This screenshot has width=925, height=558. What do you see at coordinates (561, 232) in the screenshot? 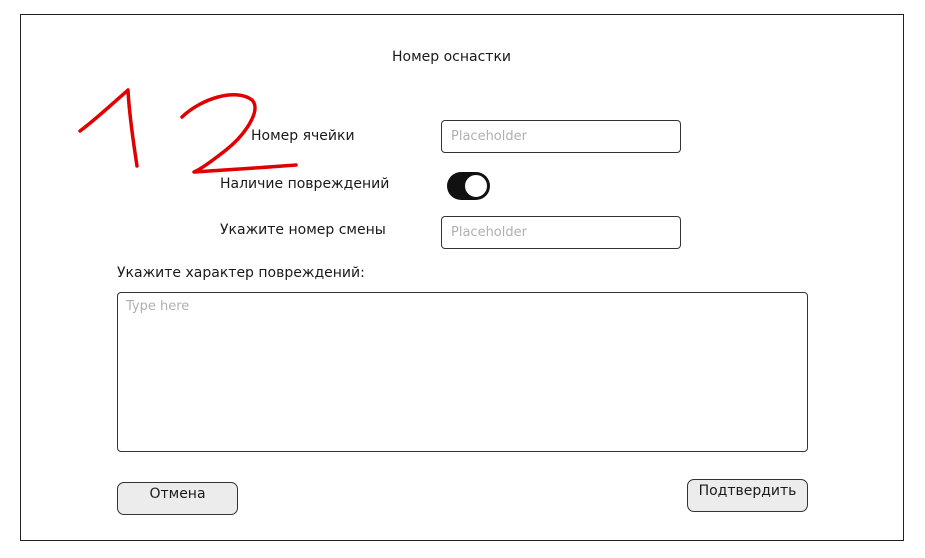
I see `shift-number-input` at bounding box center [561, 232].